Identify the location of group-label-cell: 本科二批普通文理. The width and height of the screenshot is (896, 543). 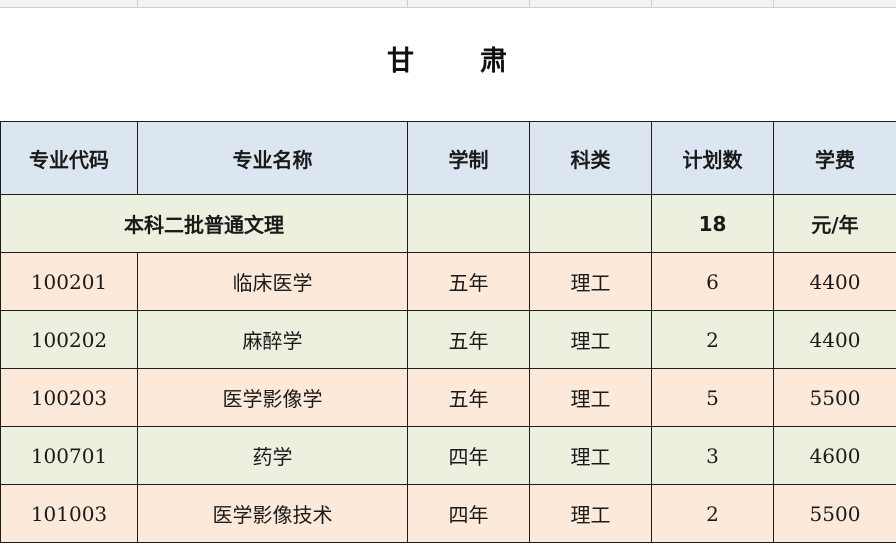
(204, 223).